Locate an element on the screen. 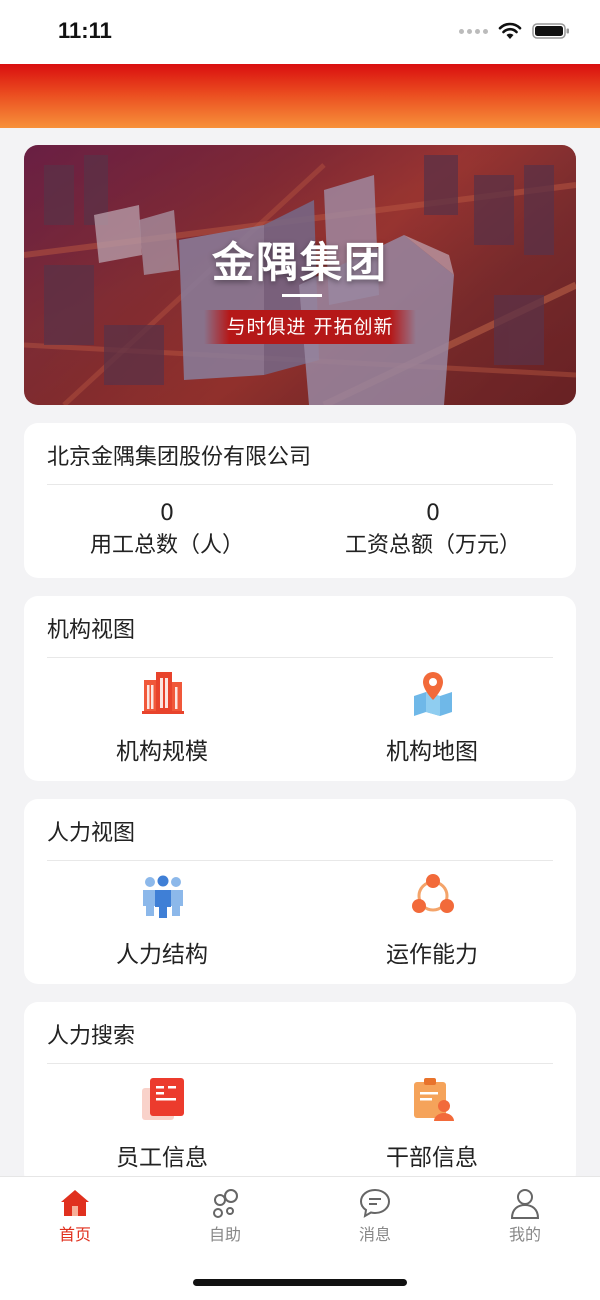  grid-label: 运作能力 is located at coordinates (432, 955).